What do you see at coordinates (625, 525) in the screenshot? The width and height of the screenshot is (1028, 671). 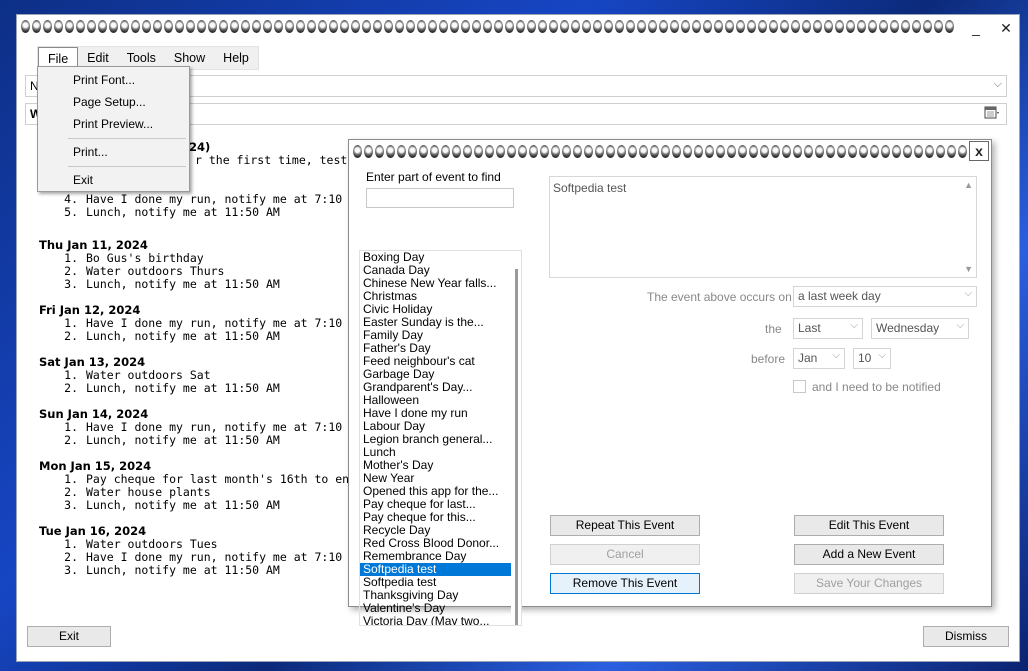 I see `repeat-event-button: Repeat This Event` at bounding box center [625, 525].